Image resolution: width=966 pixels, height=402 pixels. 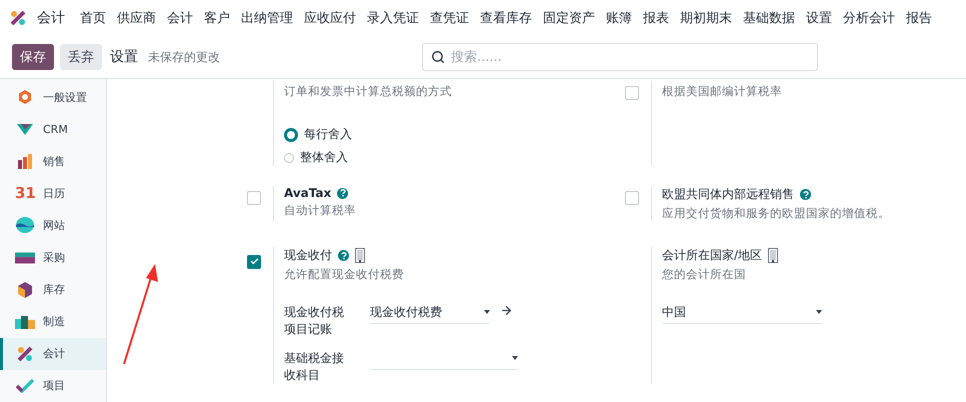 I want to click on sidebar-item: 采购, so click(x=53, y=257).